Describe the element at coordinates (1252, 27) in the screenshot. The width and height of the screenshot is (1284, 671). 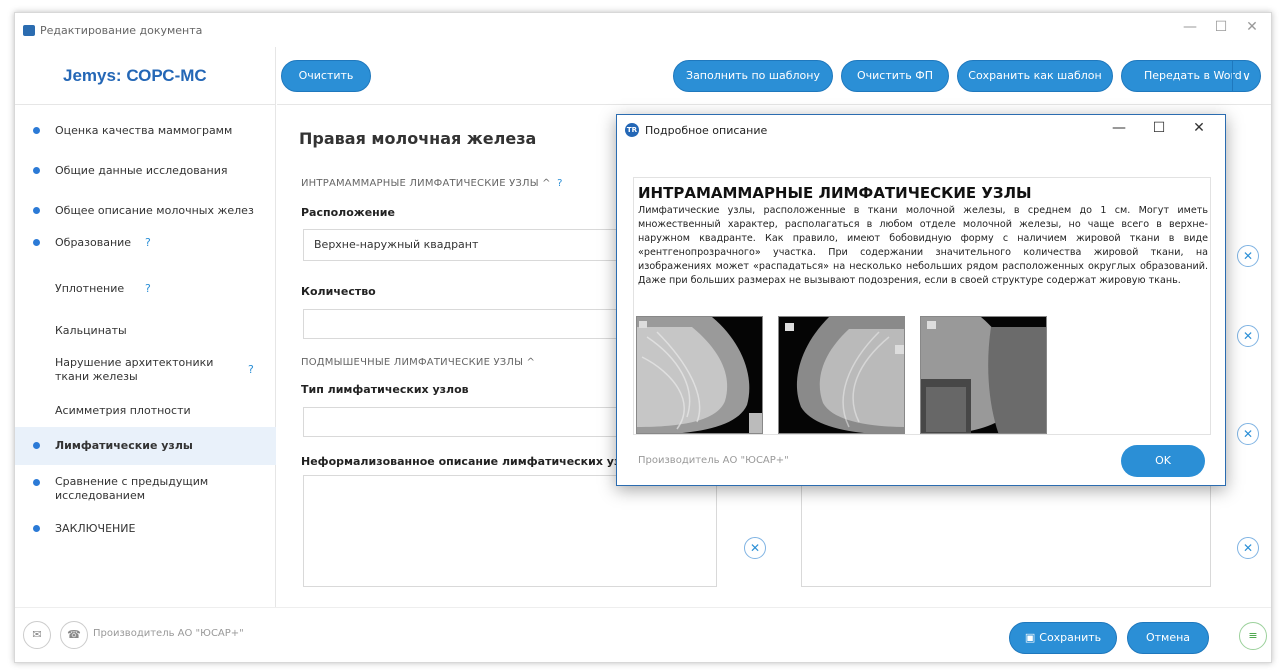
I see `close-button: ✕` at that location.